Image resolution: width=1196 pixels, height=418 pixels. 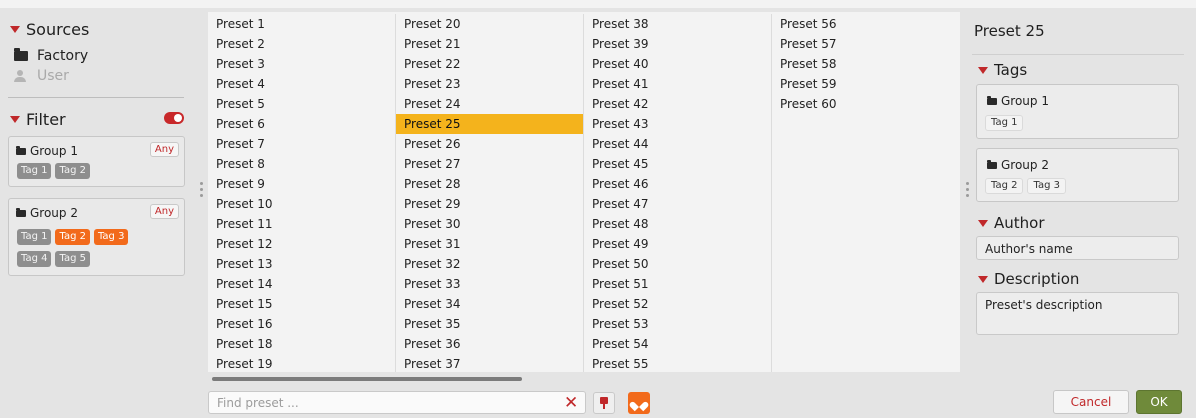 What do you see at coordinates (489, 104) in the screenshot?
I see `preset-item: Preset 24` at bounding box center [489, 104].